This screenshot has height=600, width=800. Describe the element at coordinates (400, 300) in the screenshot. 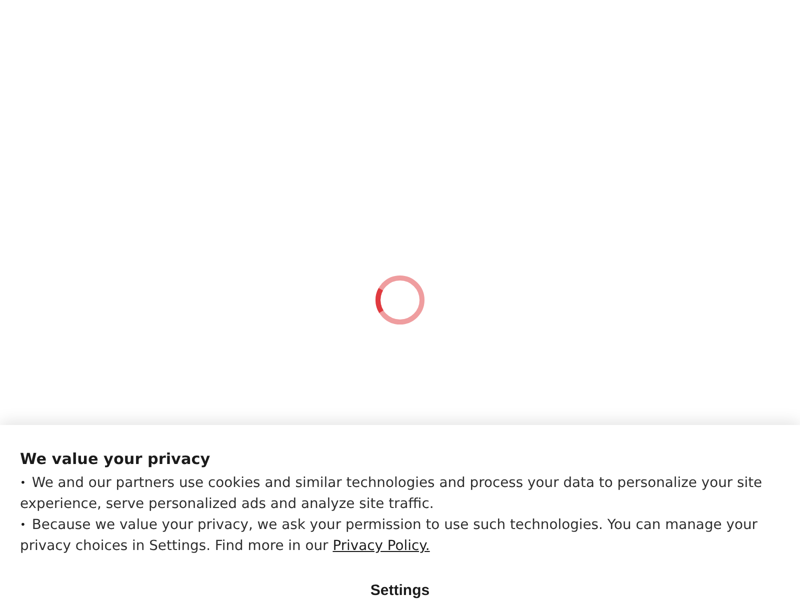

I see `loading-spinner-icon` at that location.